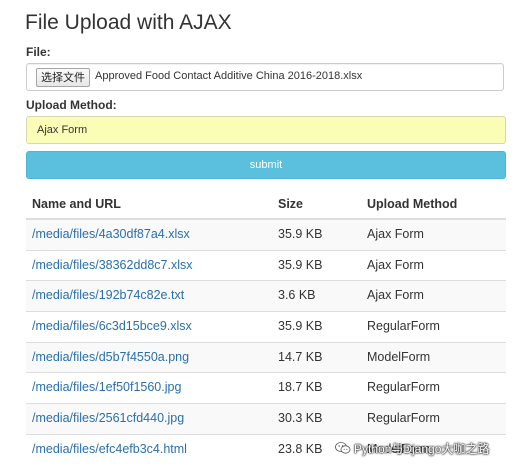 The width and height of the screenshot is (526, 470). What do you see at coordinates (76, 204) in the screenshot?
I see `column-header-name: Name and URL` at bounding box center [76, 204].